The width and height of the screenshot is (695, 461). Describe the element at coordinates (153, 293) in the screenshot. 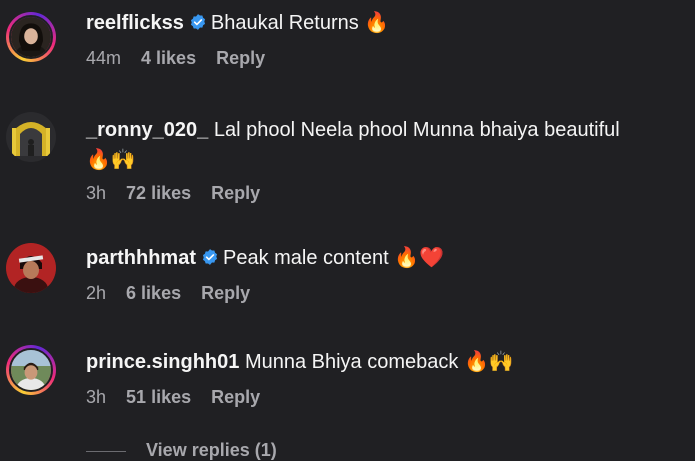

I see `likes-count: 6 likes` at that location.